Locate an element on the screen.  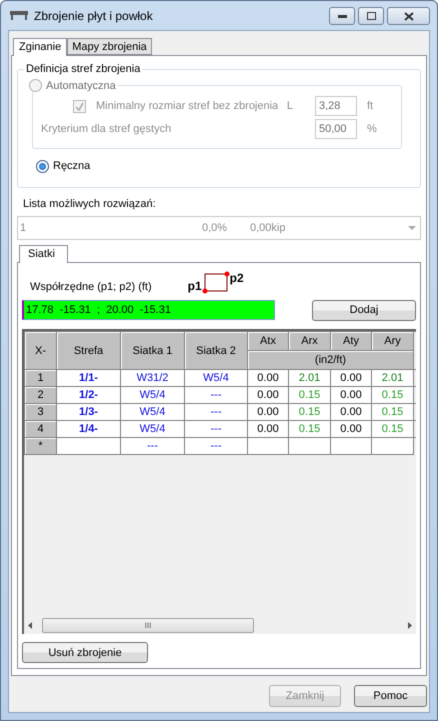
unit-header: (in2/ft) is located at coordinates (331, 360).